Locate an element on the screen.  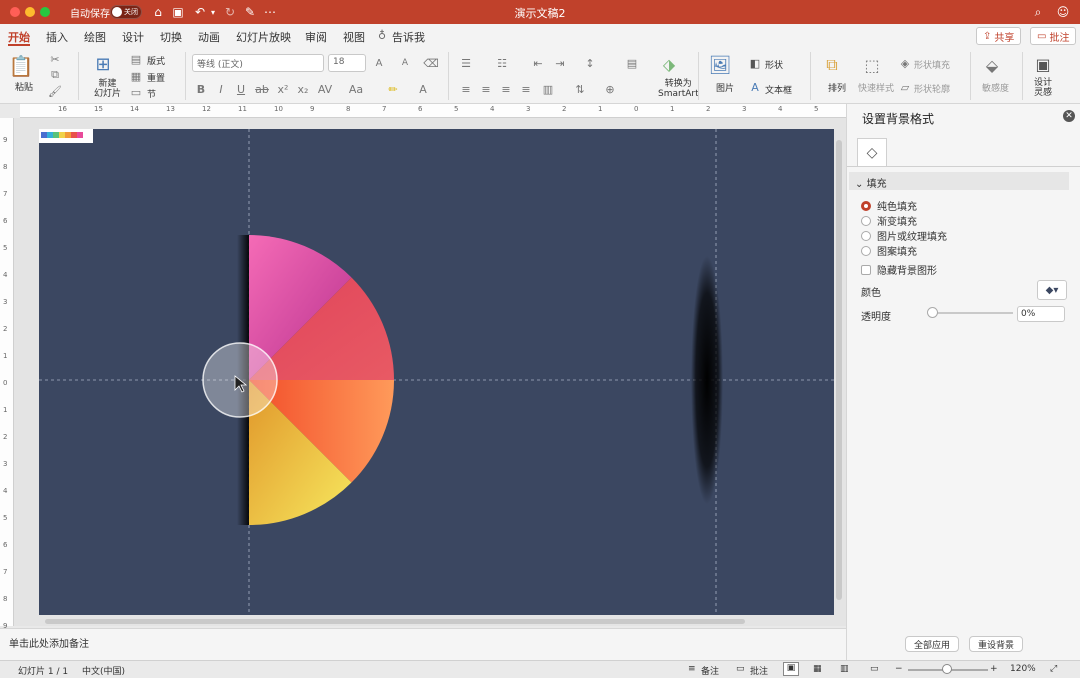
new-slide-icon: ⊞ is located at coordinates (103, 64).